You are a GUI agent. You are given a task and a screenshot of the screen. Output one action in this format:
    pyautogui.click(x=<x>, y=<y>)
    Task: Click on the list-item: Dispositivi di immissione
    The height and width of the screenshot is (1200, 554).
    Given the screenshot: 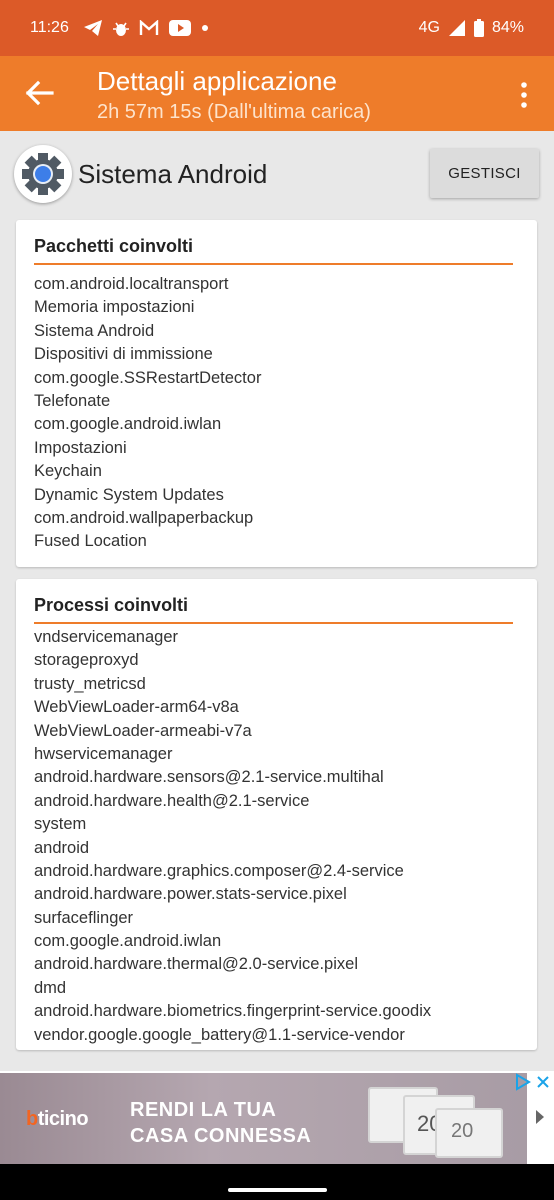 What is the action you would take?
    pyautogui.click(x=123, y=354)
    